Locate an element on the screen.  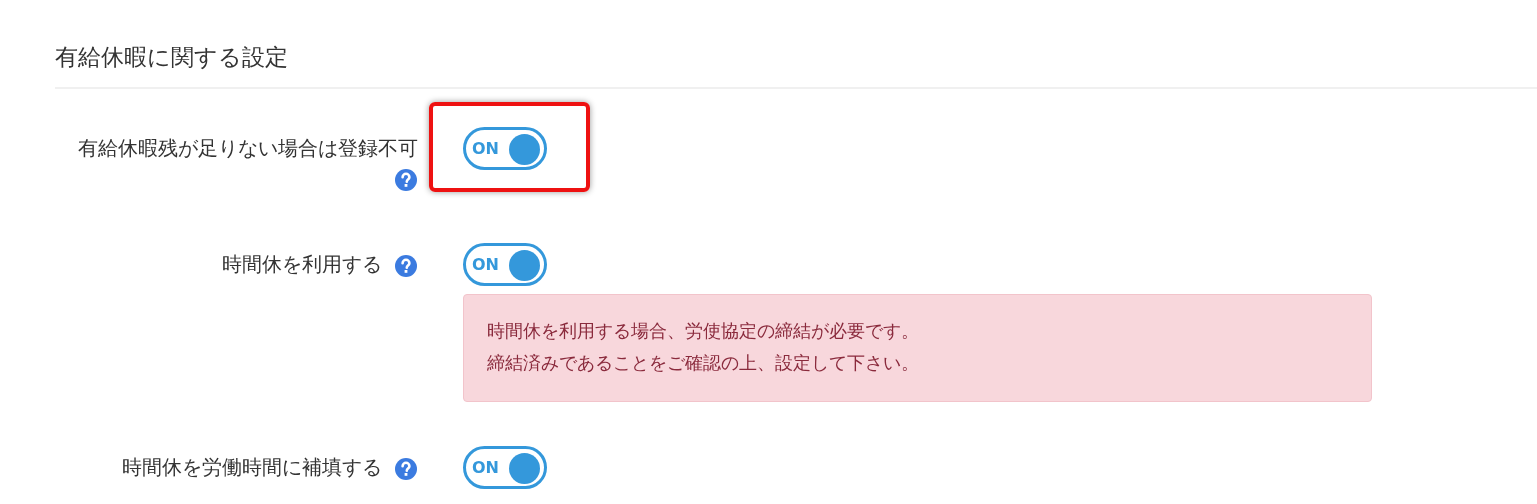
setting-label: 有給休暇残が足りない場合は登録不可 is located at coordinates (248, 148).